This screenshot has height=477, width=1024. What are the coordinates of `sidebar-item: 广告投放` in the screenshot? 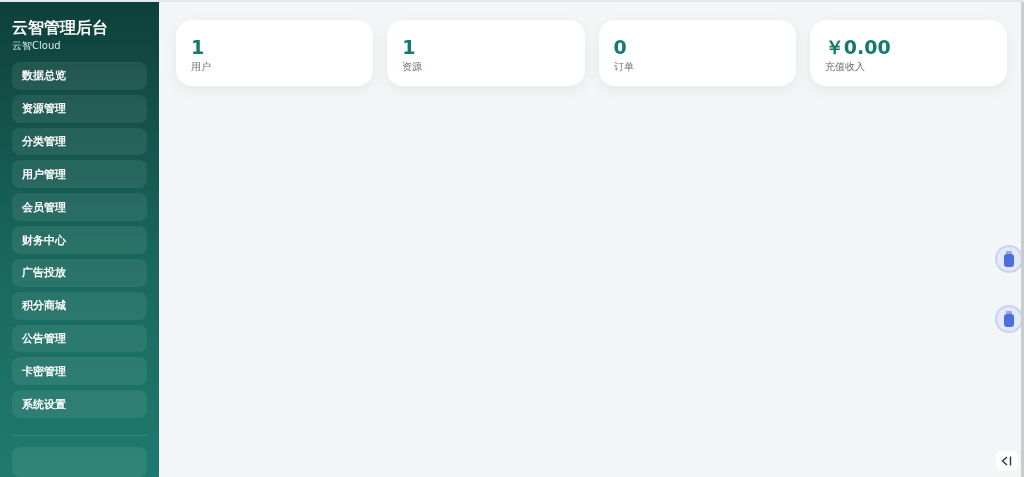 It's located at (79, 272).